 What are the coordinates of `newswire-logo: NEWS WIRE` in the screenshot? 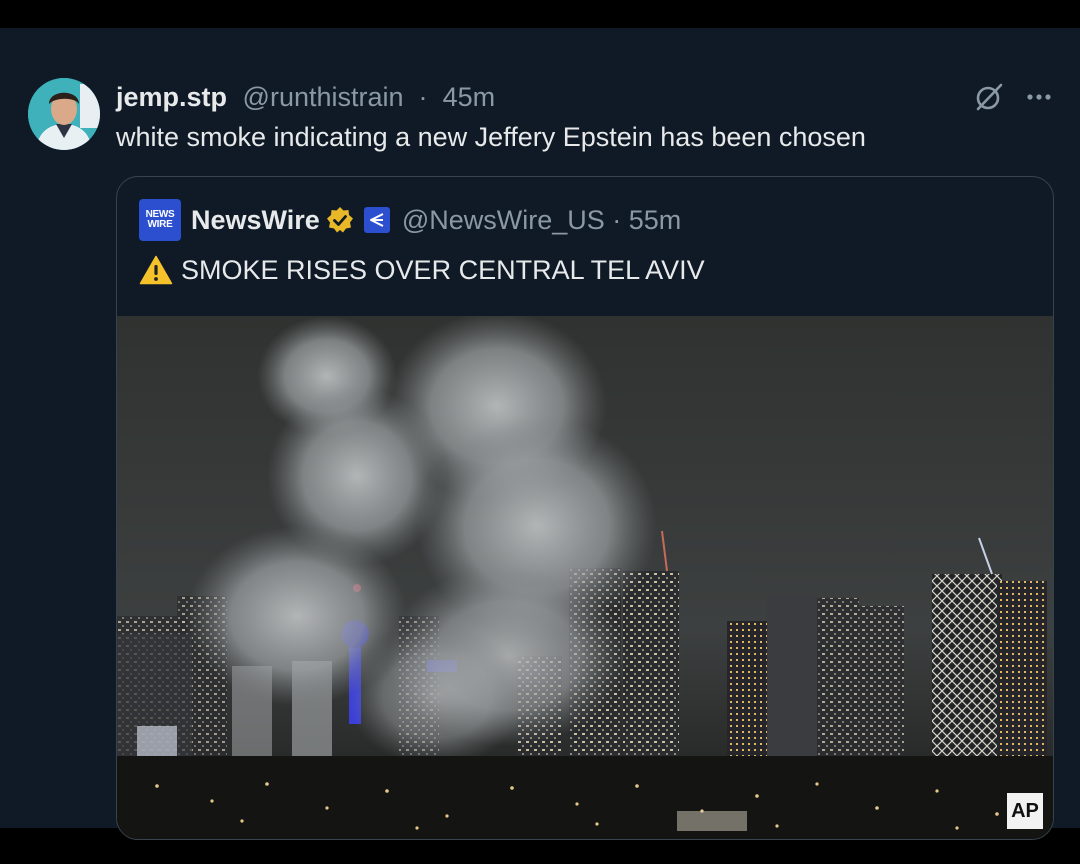 It's located at (160, 220).